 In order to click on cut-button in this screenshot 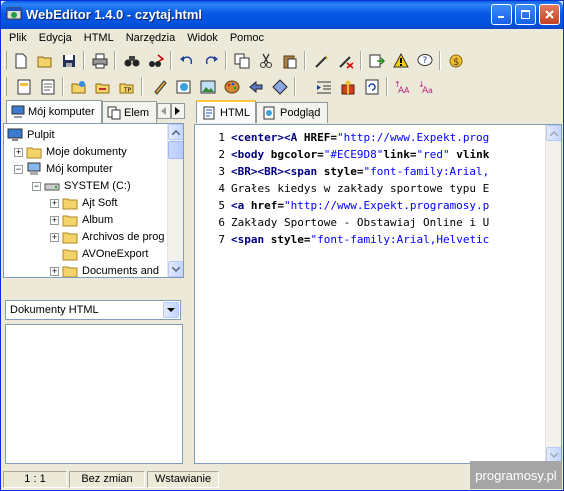, I will do `click(265, 60)`.